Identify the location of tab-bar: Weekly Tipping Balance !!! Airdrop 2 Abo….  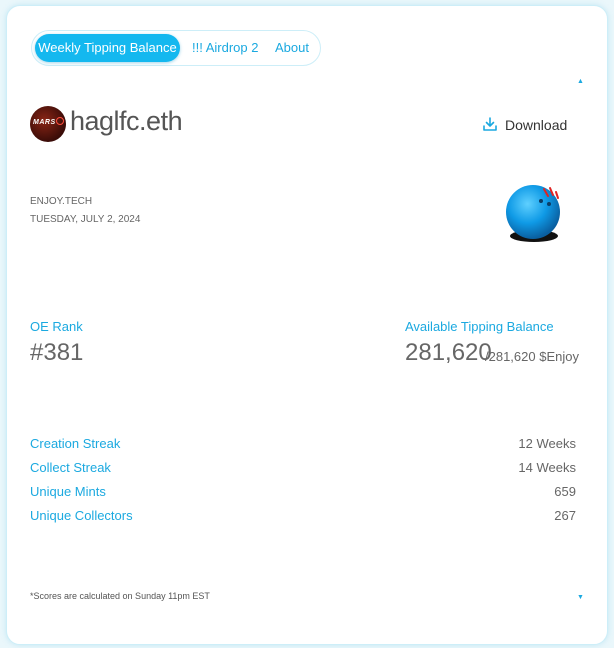
(176, 48).